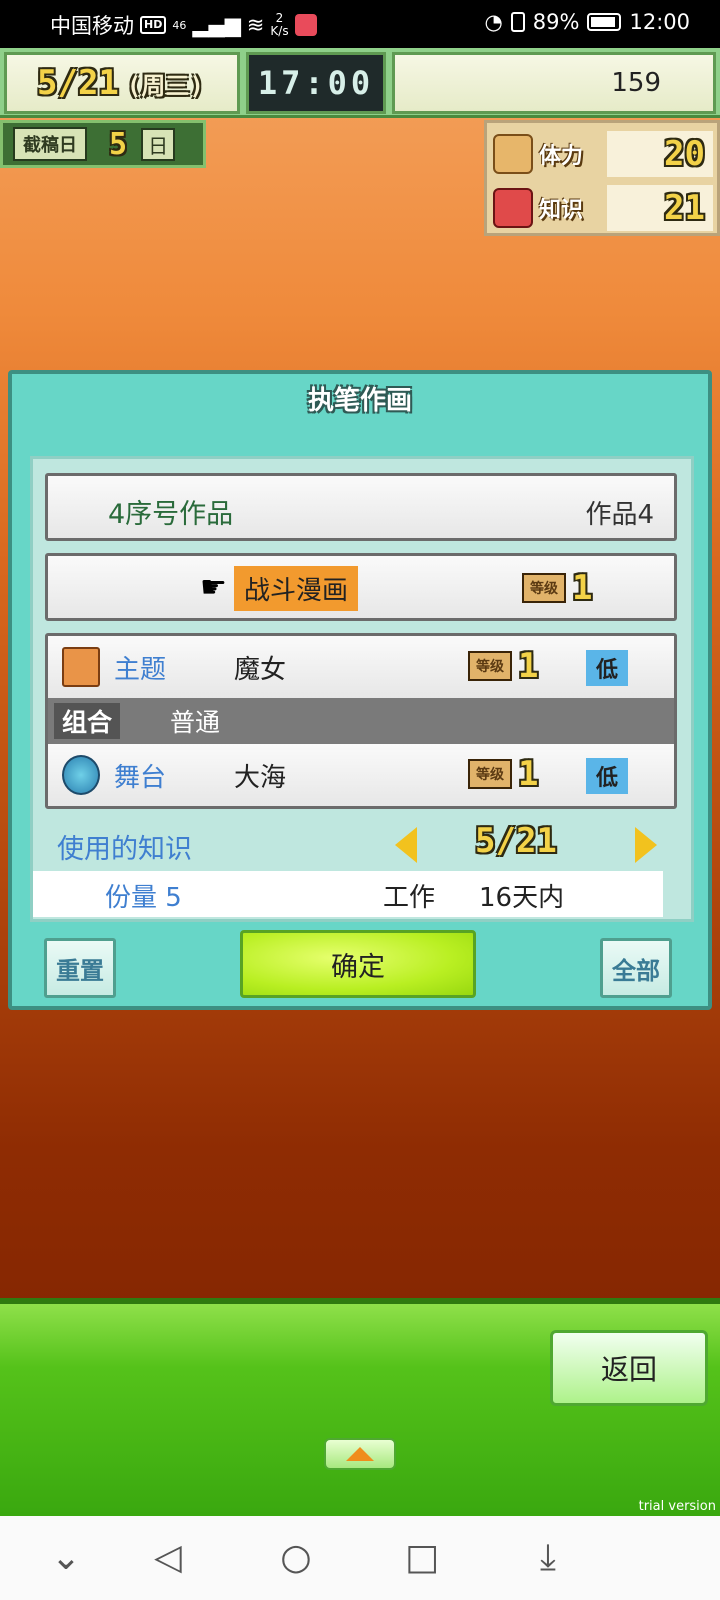  Describe the element at coordinates (50, 144) in the screenshot. I see `deadline-label: 截稿日` at that location.